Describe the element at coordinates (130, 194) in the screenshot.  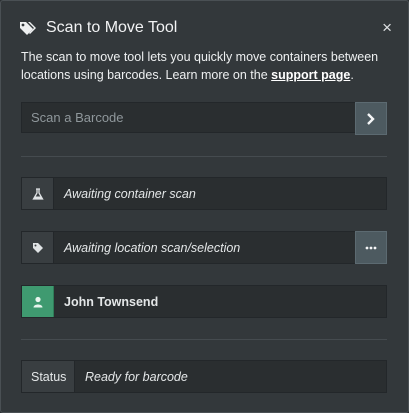
I see `container-status-text: Awaiting container scan` at that location.